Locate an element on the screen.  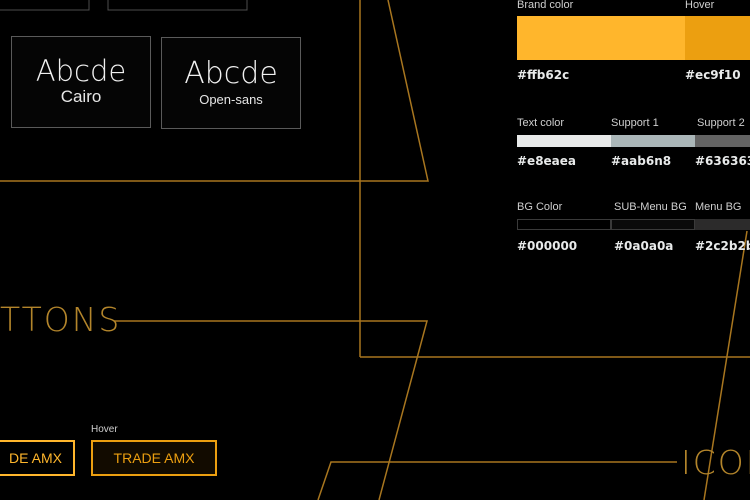
font-card-cairo: Abcde Cairo is located at coordinates (81, 82).